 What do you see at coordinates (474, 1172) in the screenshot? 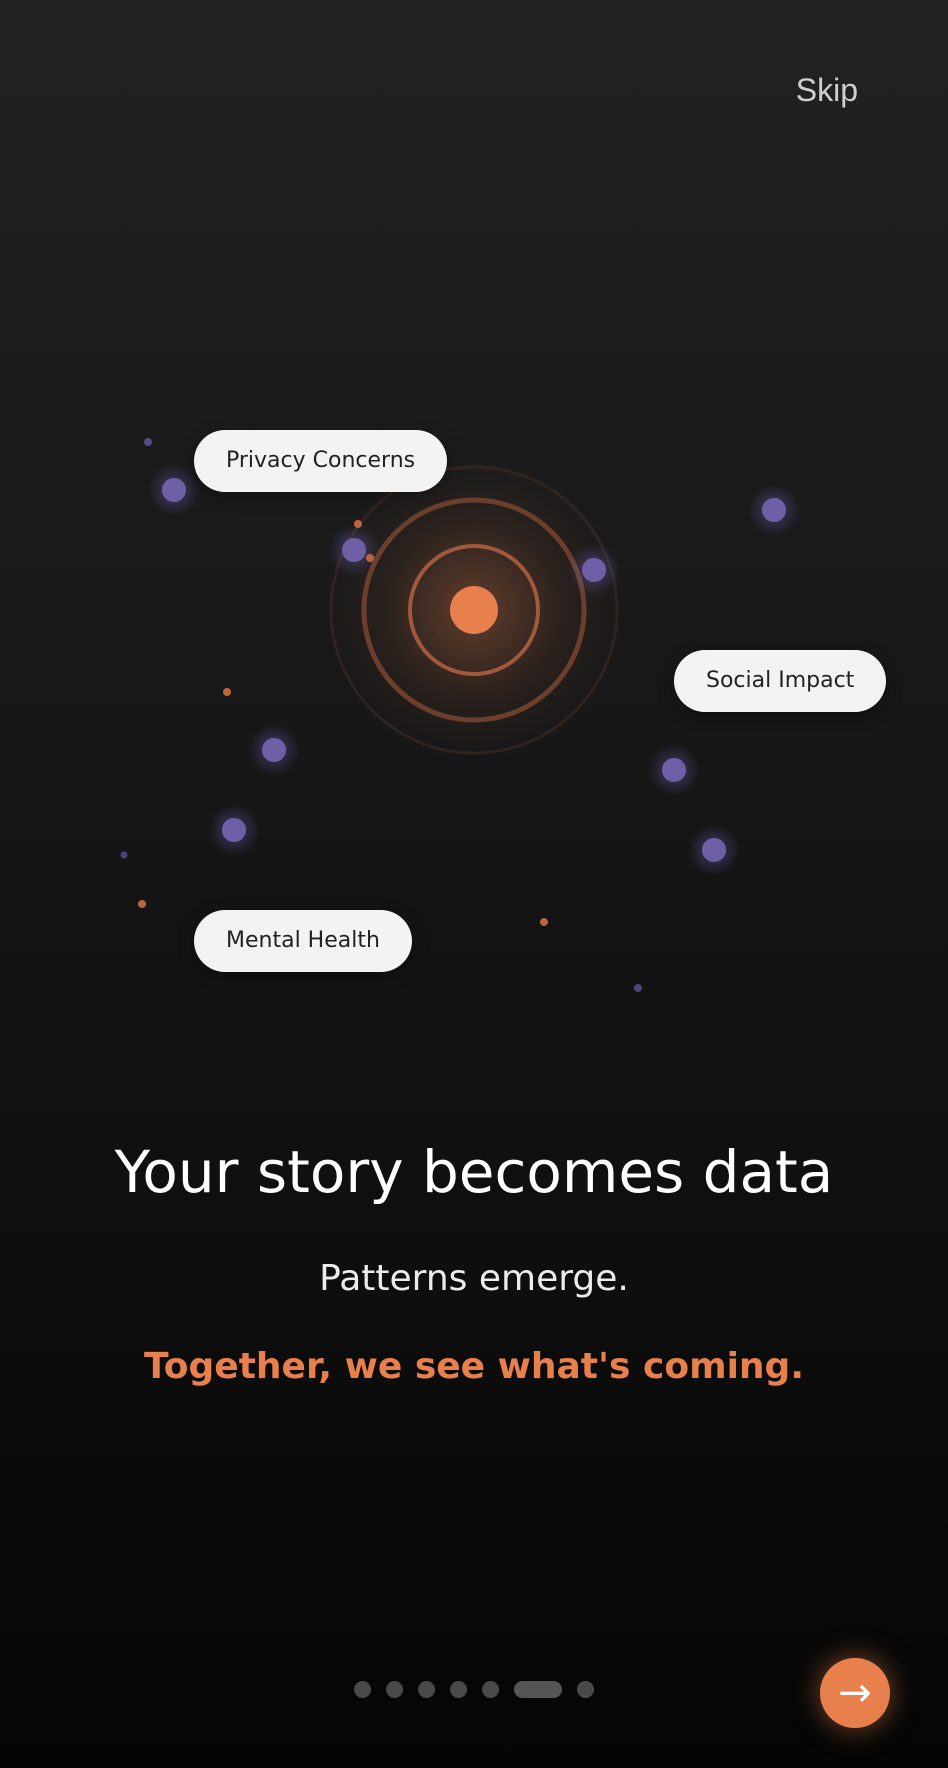
I see `headline: Your story becomes data` at bounding box center [474, 1172].